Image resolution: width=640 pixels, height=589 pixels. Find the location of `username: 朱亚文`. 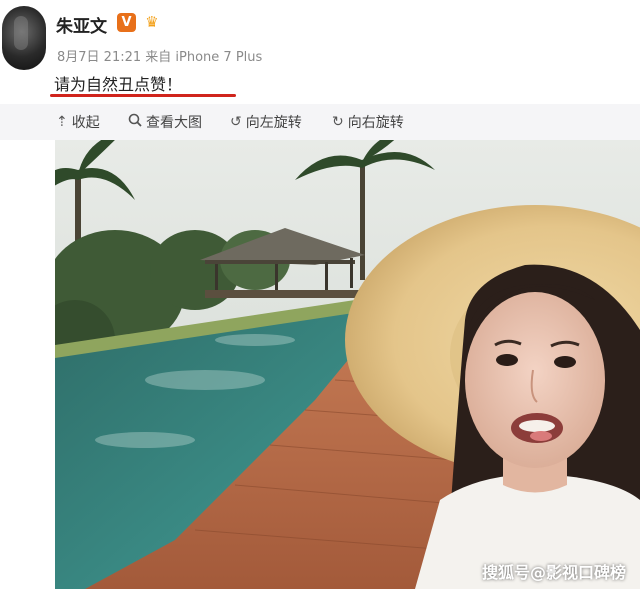

username: 朱亚文 is located at coordinates (81, 24).